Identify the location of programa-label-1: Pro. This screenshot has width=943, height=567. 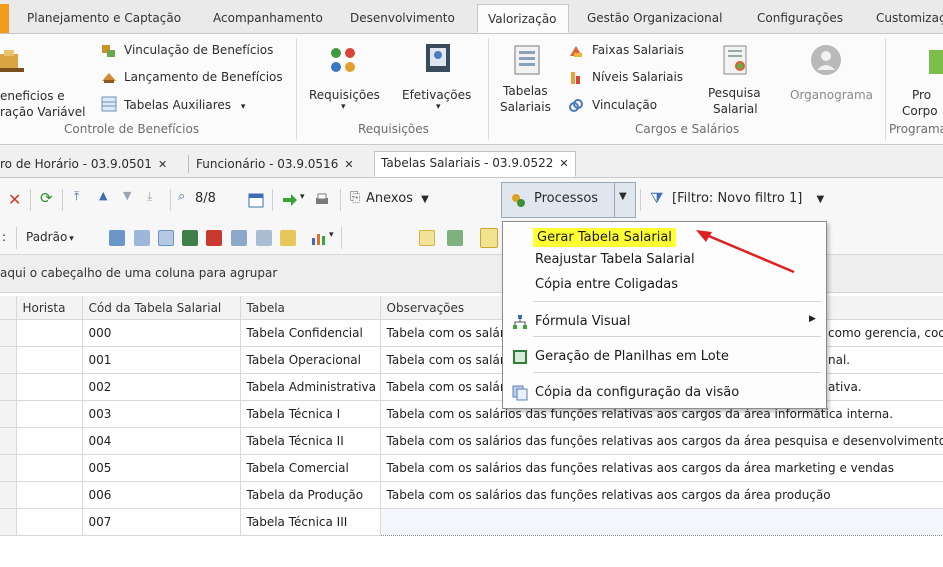
(921, 95).